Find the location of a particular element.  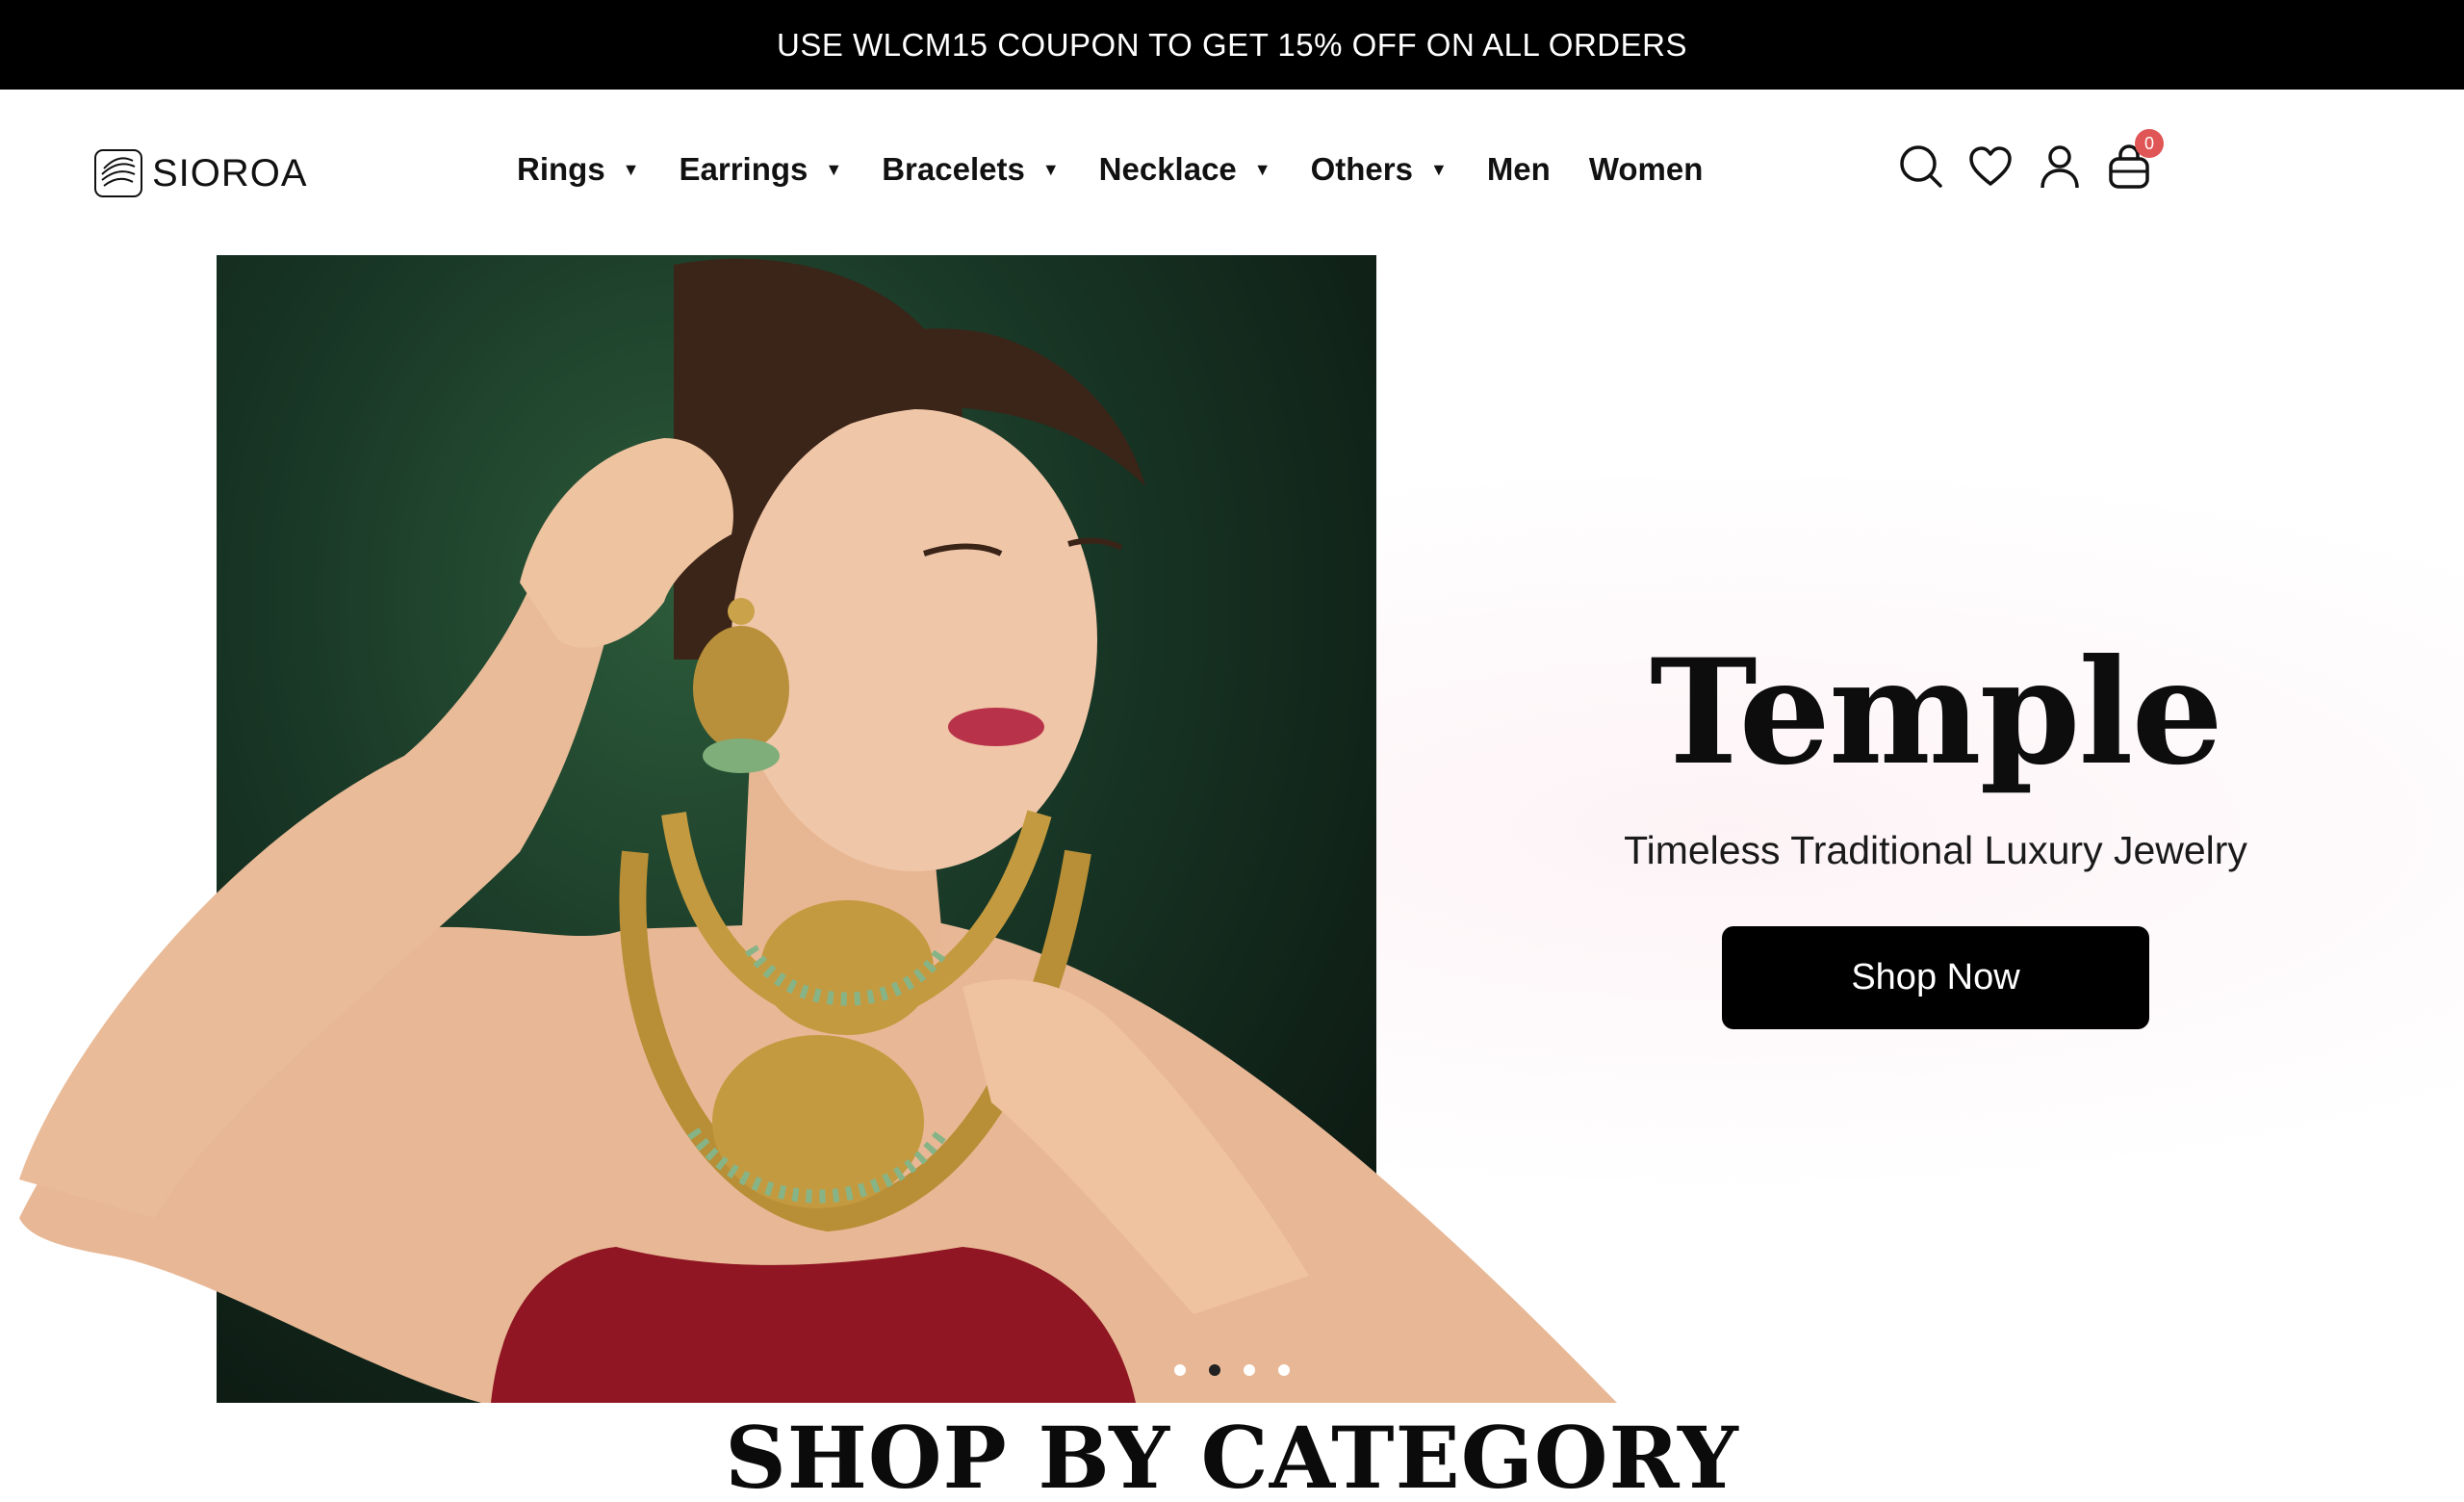

search-button is located at coordinates (1921, 166).